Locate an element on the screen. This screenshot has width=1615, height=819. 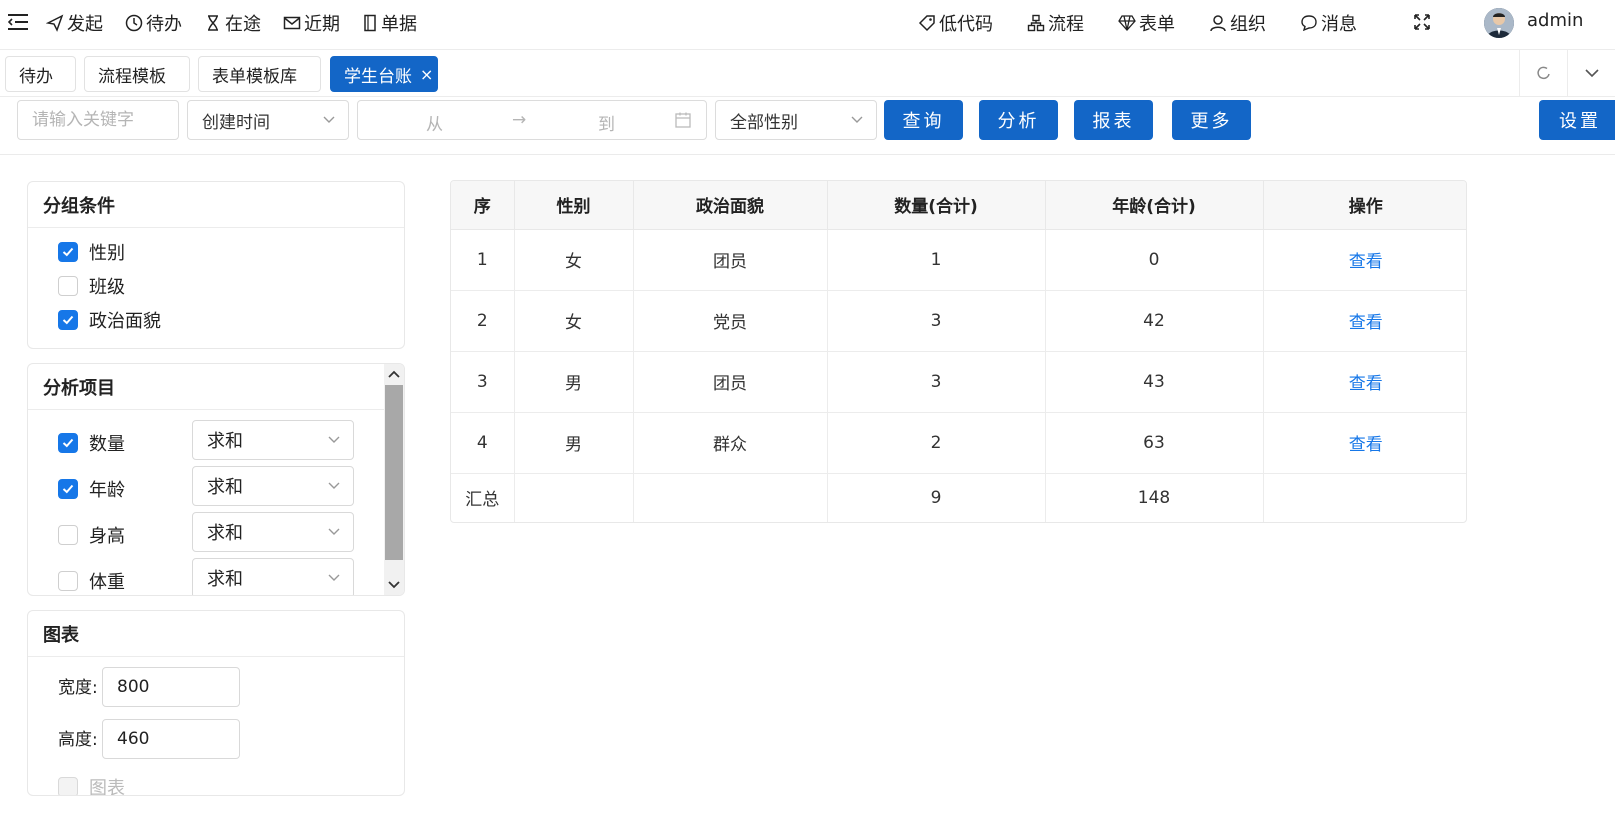
width-label: 宽度: is located at coordinates (78, 688).